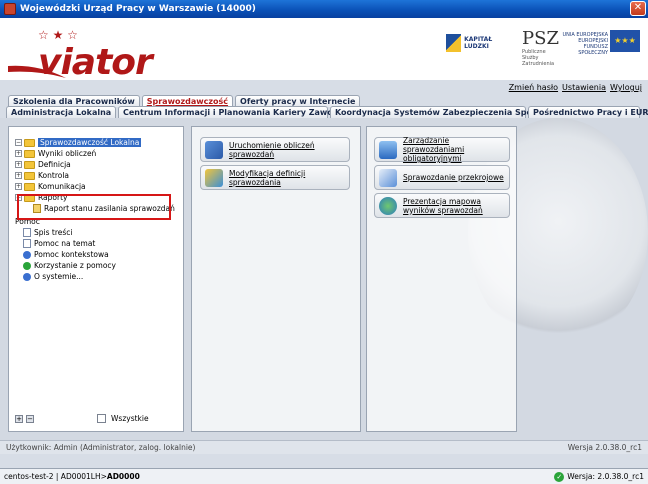 The width and height of the screenshot is (648, 484). I want to click on table-icon, so click(388, 177).